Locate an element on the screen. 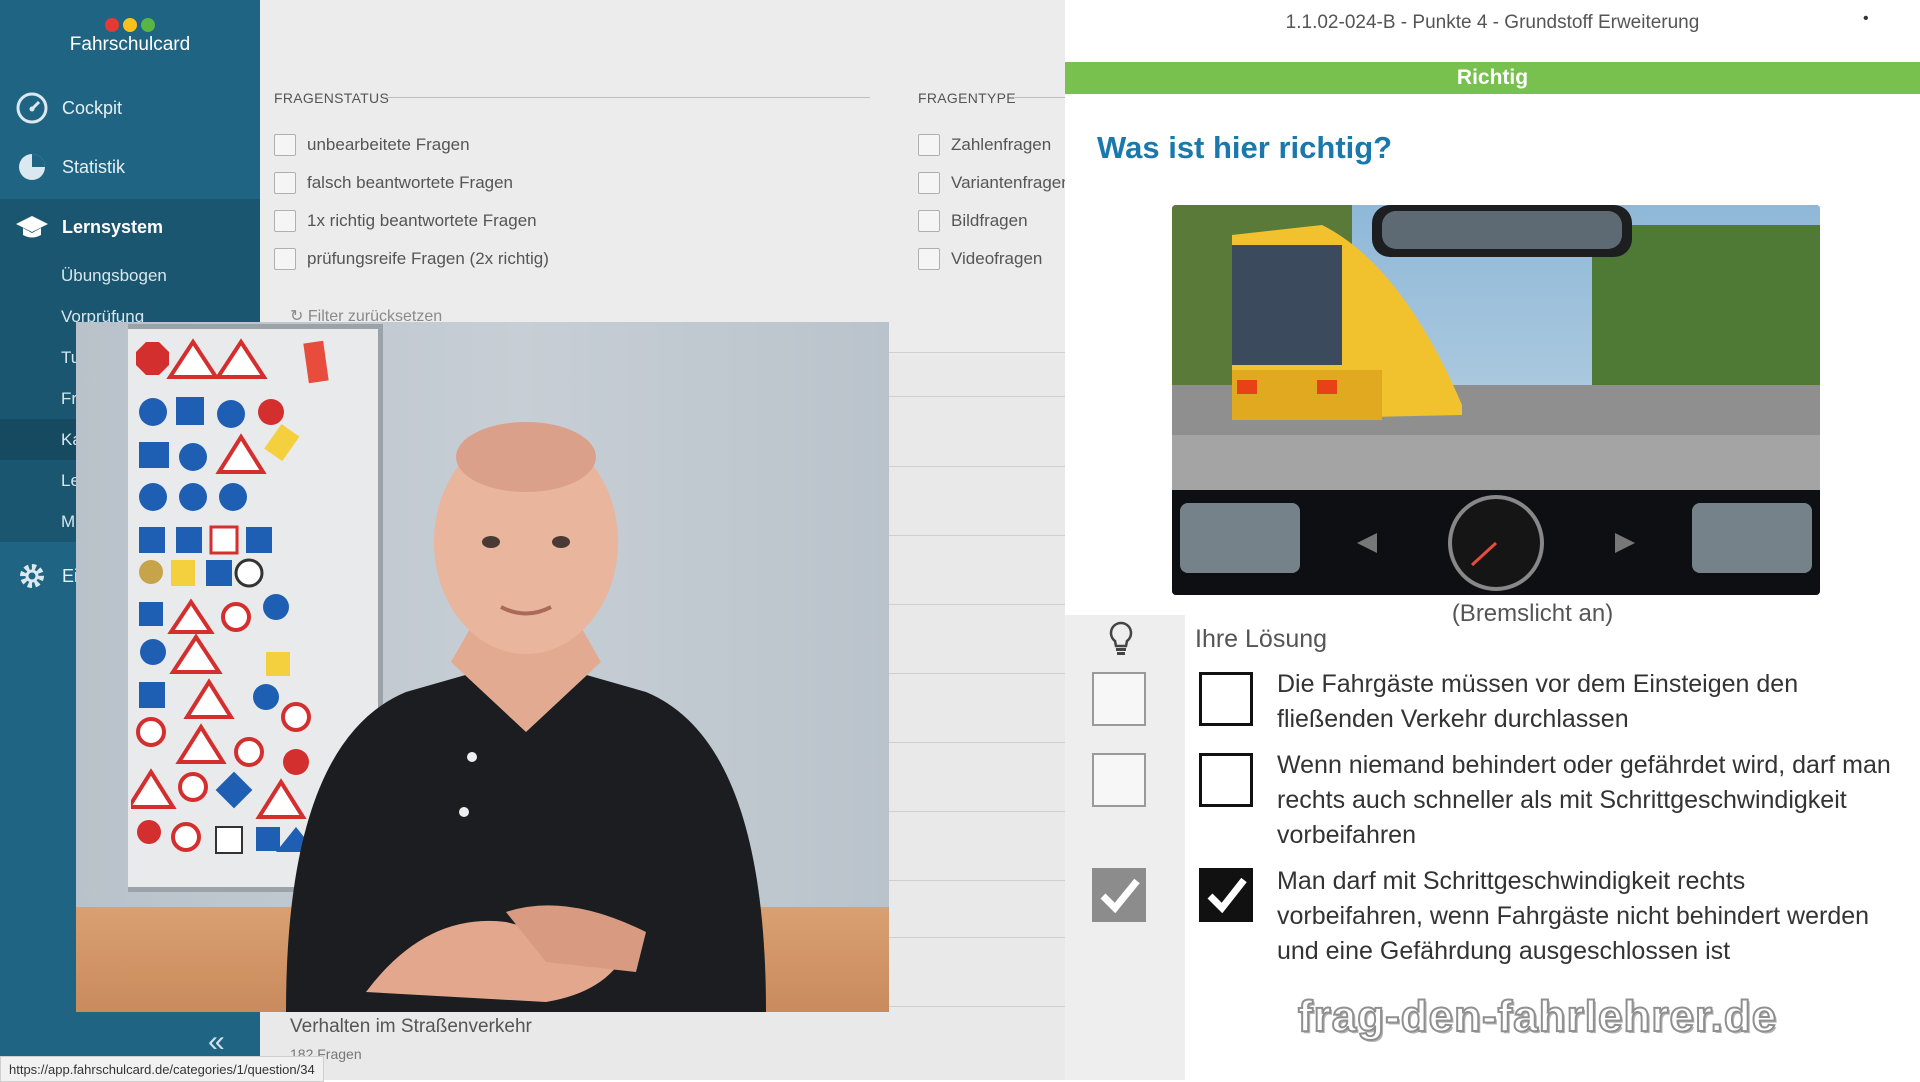 This screenshot has width=1920, height=1082. logo-dot-yellow is located at coordinates (130, 25).